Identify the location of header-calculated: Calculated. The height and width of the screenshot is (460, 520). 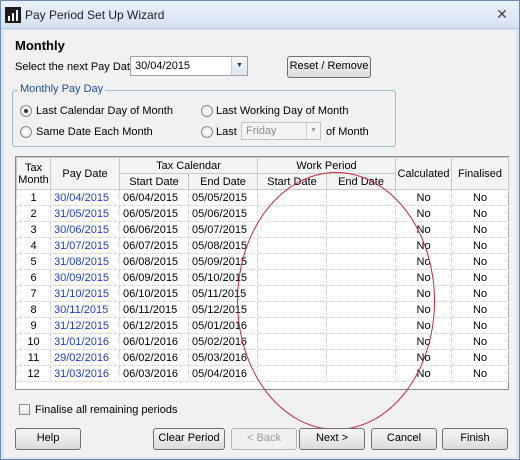
(424, 173).